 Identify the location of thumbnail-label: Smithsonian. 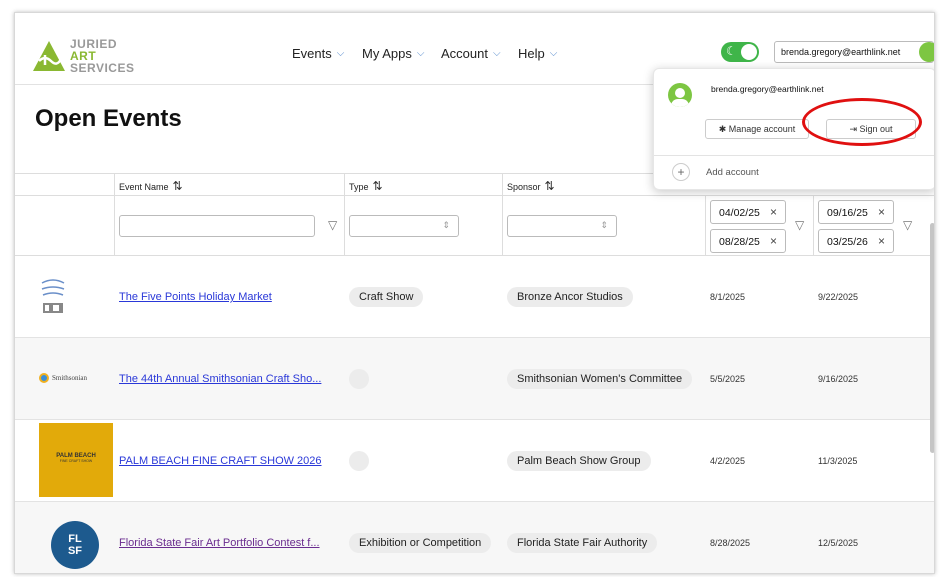
(70, 378).